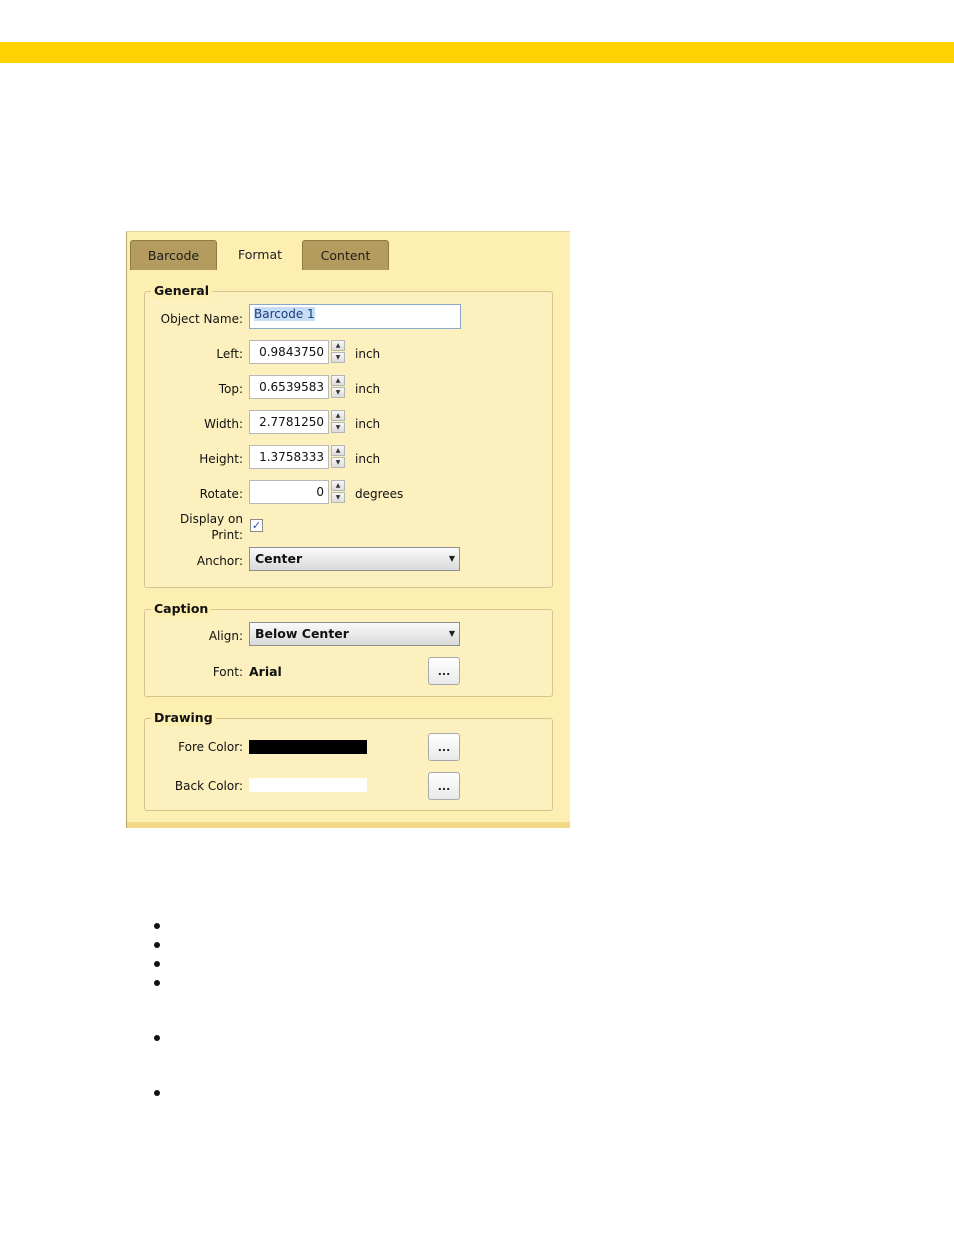 This screenshot has height=1235, width=954. I want to click on back-color-swatch, so click(308, 785).